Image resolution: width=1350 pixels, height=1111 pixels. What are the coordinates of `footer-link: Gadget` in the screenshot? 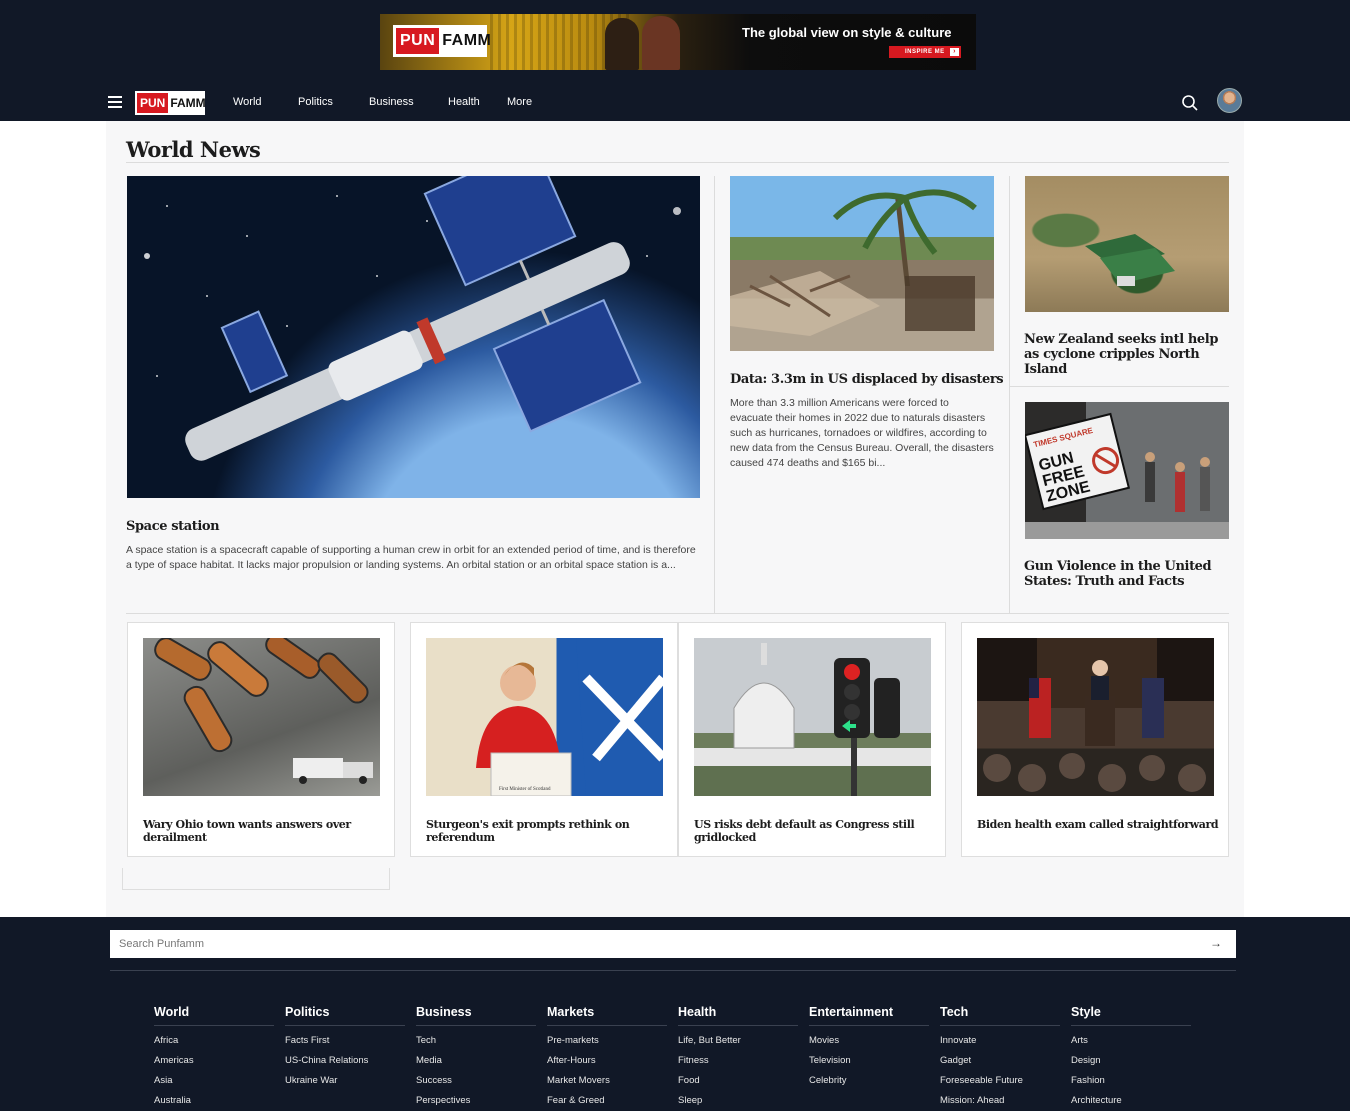 It's located at (1000, 1060).